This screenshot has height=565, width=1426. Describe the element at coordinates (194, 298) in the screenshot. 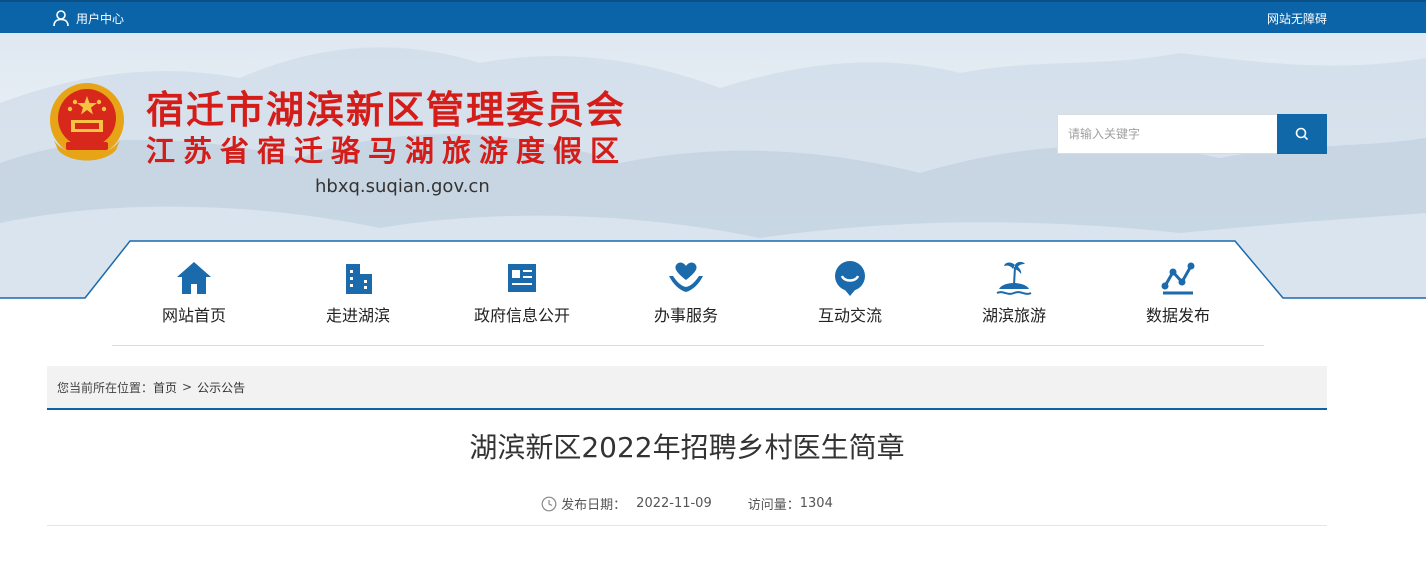

I see `nav-item-home: 网站首页` at that location.